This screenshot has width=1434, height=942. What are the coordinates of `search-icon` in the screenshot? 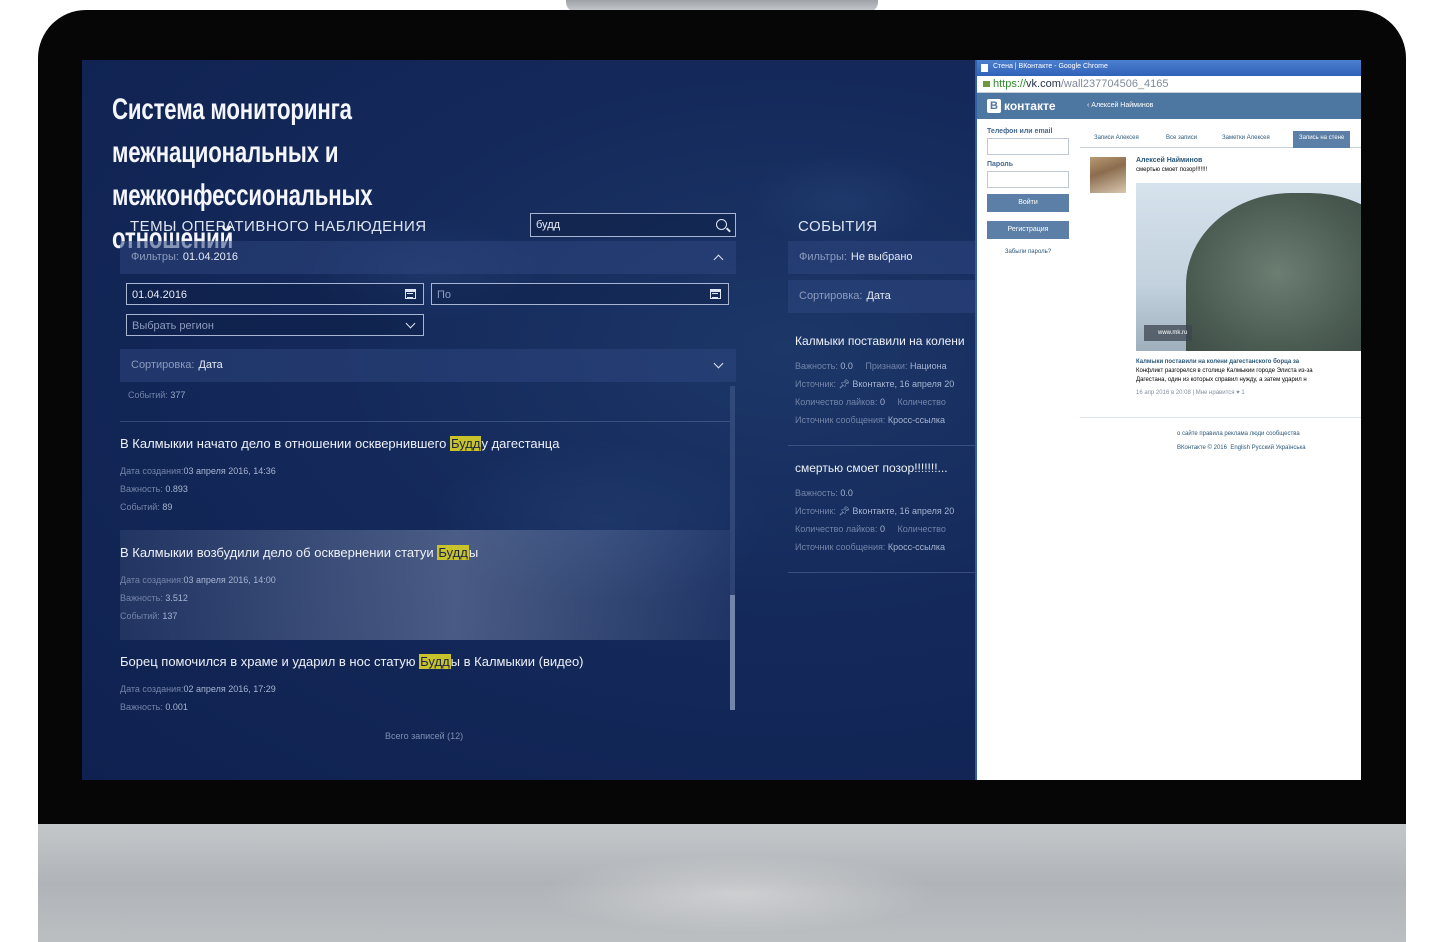 It's located at (721, 224).